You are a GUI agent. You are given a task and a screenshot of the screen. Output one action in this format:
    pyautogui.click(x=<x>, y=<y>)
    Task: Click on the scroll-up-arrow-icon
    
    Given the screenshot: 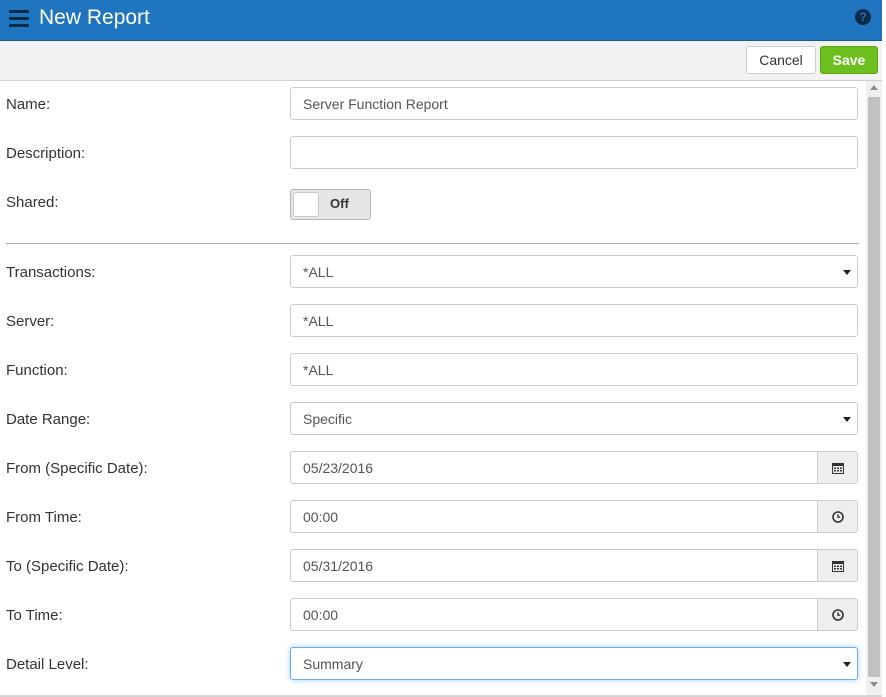 What is the action you would take?
    pyautogui.click(x=874, y=87)
    